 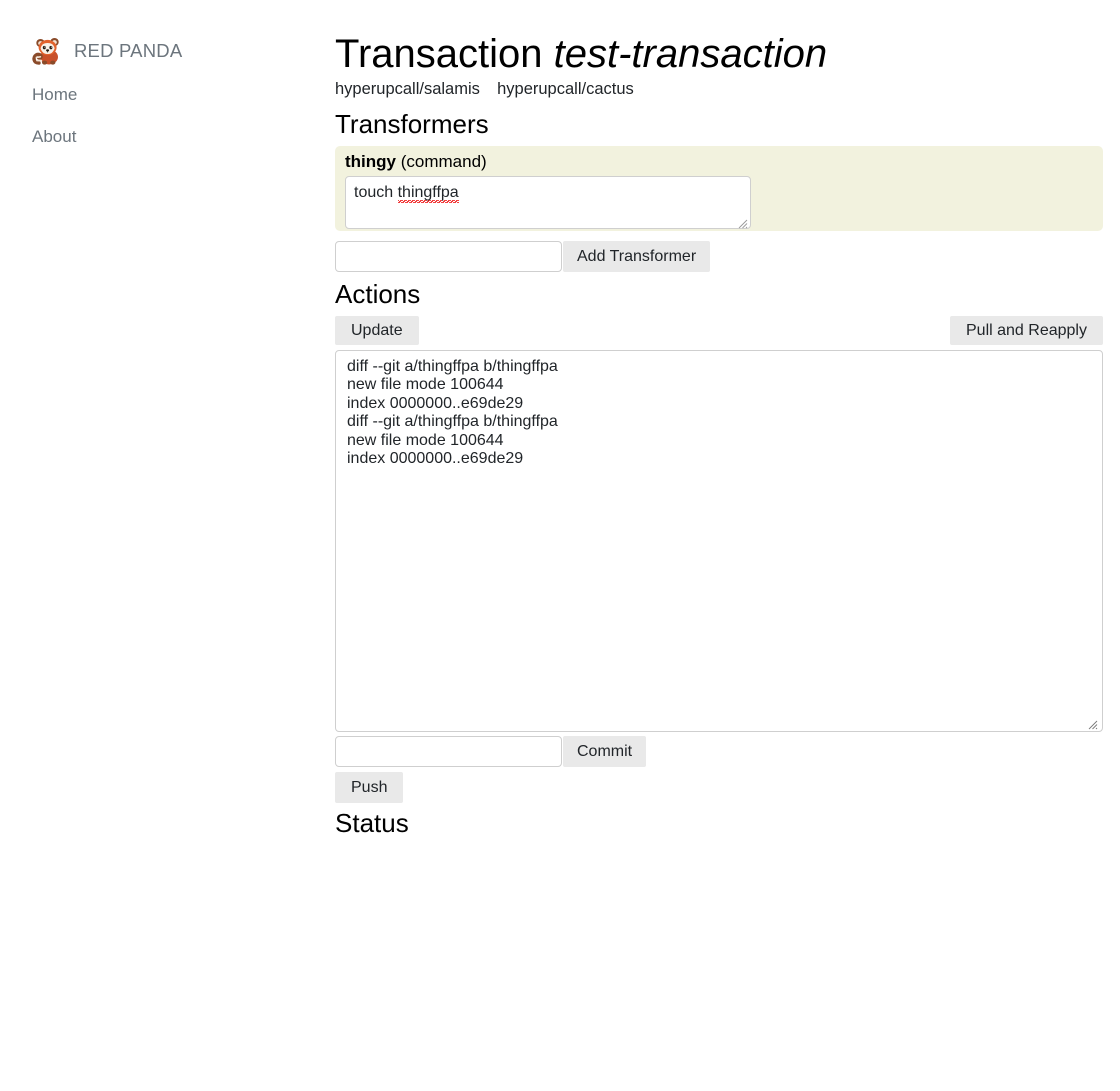 I want to click on sidebar-item-about: About, so click(x=54, y=136).